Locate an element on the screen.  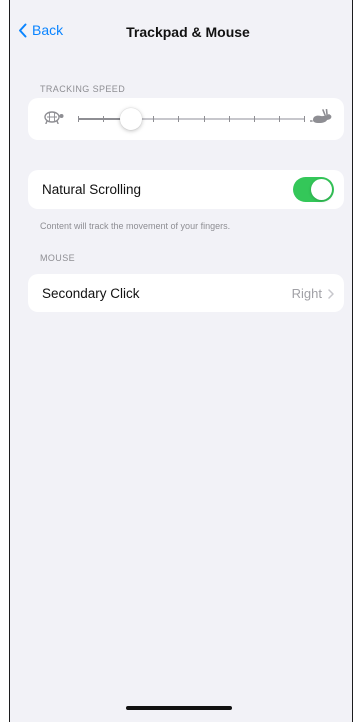
secondary-click-value-text: Right is located at coordinates (306, 293).